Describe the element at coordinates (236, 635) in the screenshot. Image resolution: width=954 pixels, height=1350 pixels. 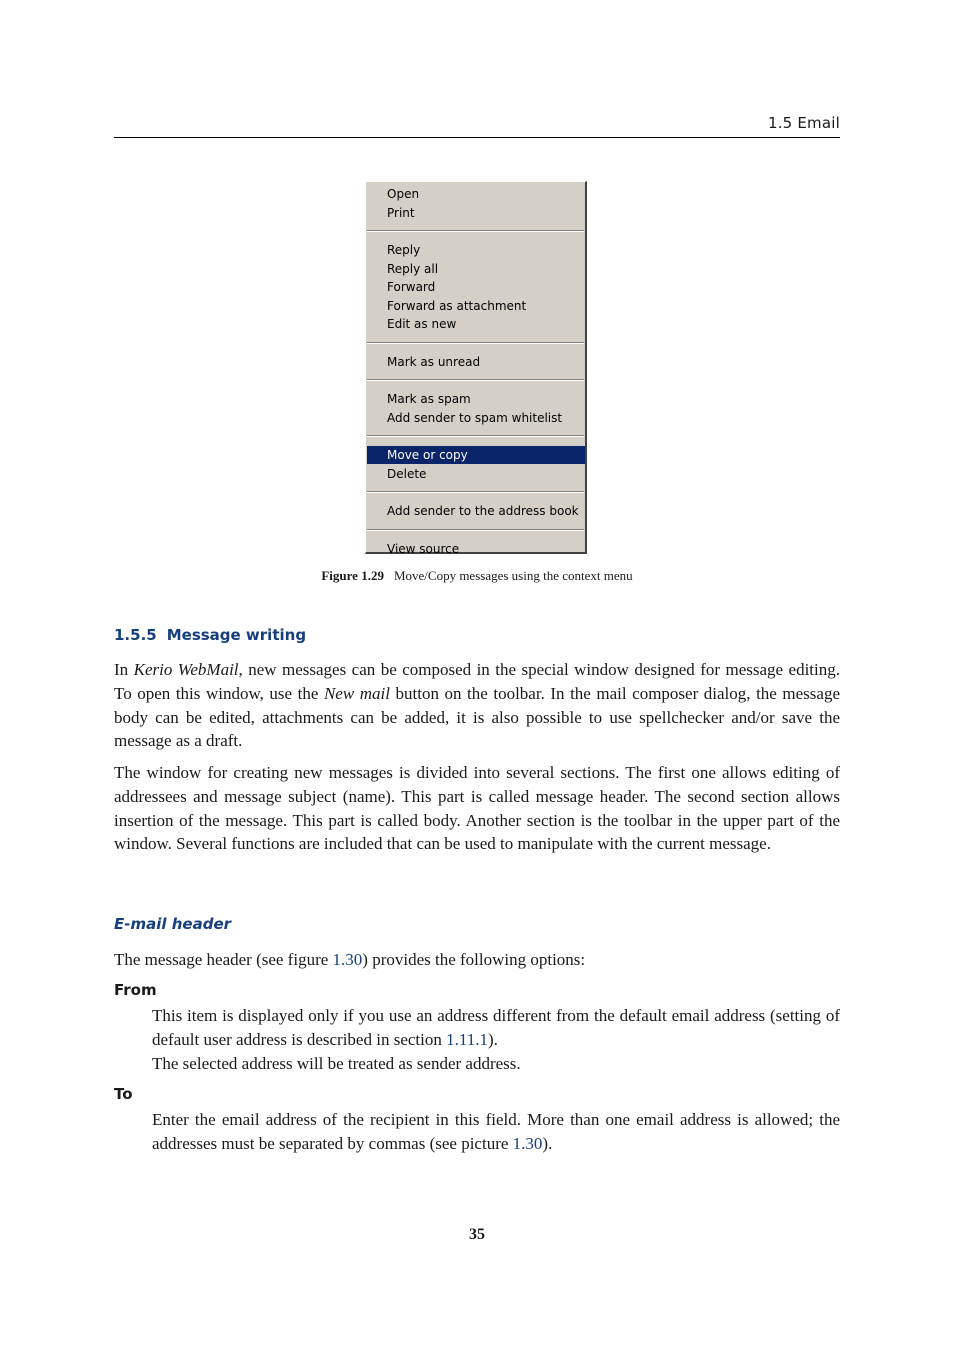
I see `section-title: Message writing` at that location.